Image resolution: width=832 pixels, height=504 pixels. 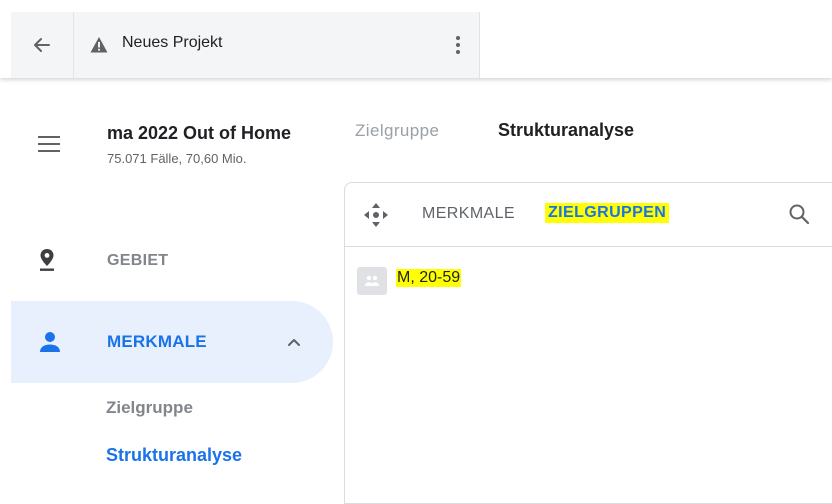 What do you see at coordinates (468, 214) in the screenshot?
I see `panel-tab-merkmale: MERKMALE` at bounding box center [468, 214].